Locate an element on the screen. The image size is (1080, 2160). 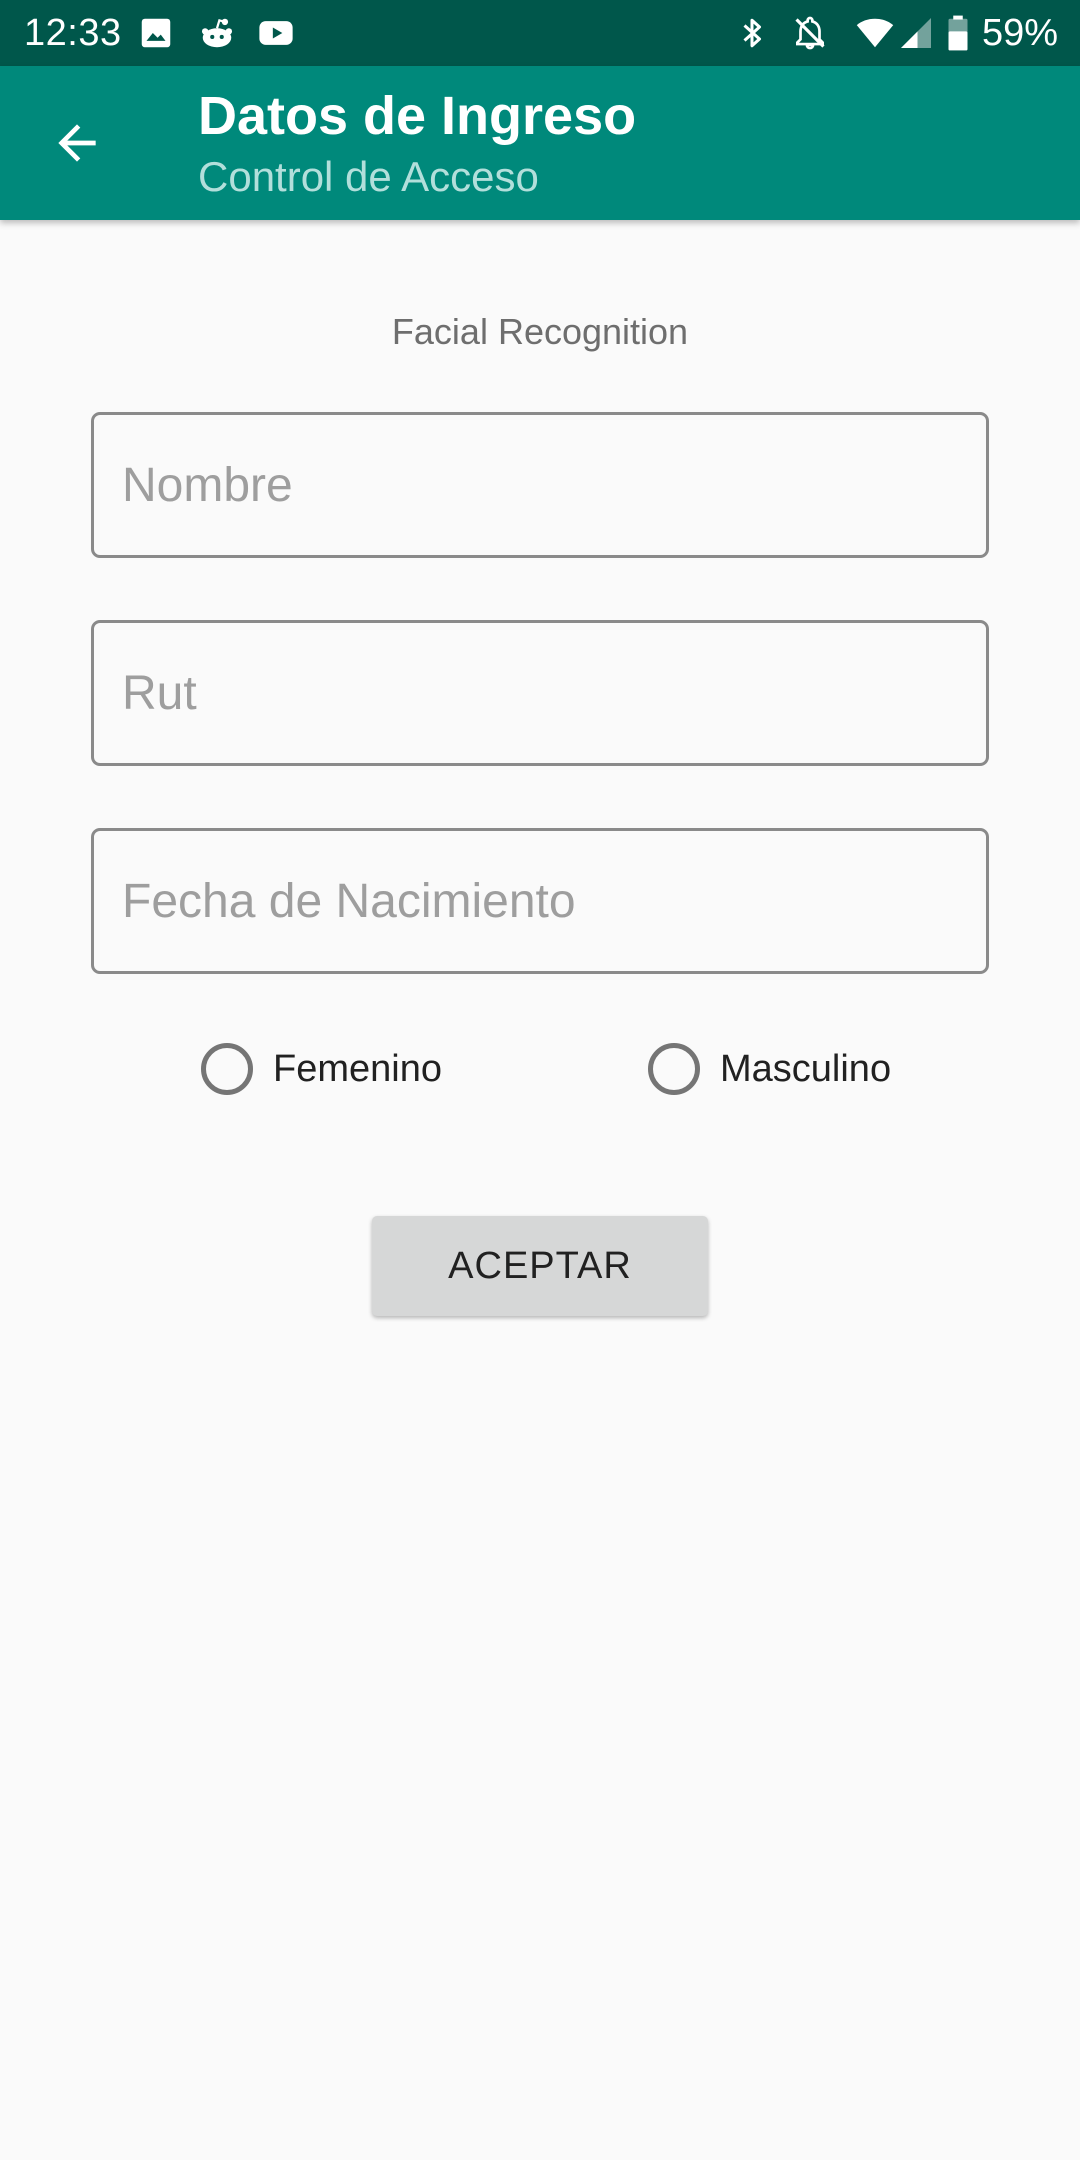
reddit-icon is located at coordinates (217, 33).